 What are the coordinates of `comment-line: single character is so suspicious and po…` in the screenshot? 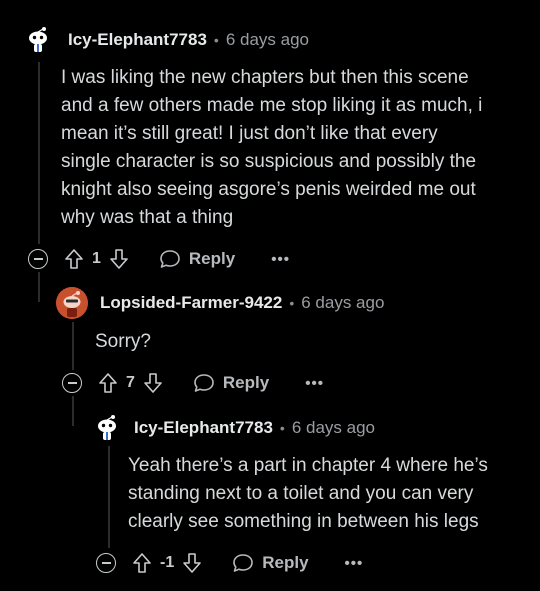 It's located at (269, 161).